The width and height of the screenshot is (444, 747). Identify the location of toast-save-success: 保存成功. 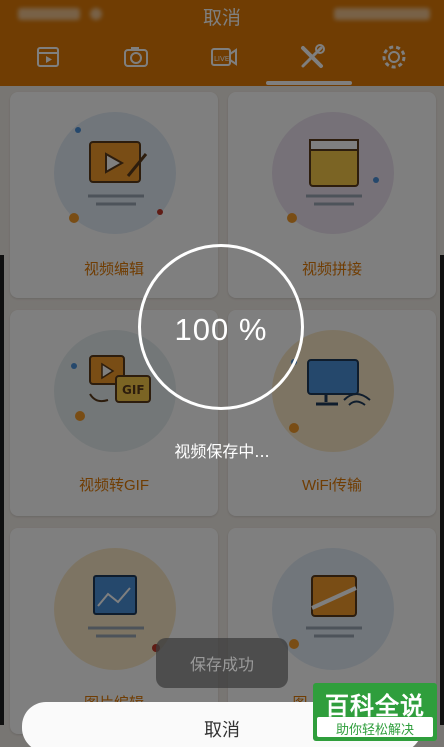
(222, 663).